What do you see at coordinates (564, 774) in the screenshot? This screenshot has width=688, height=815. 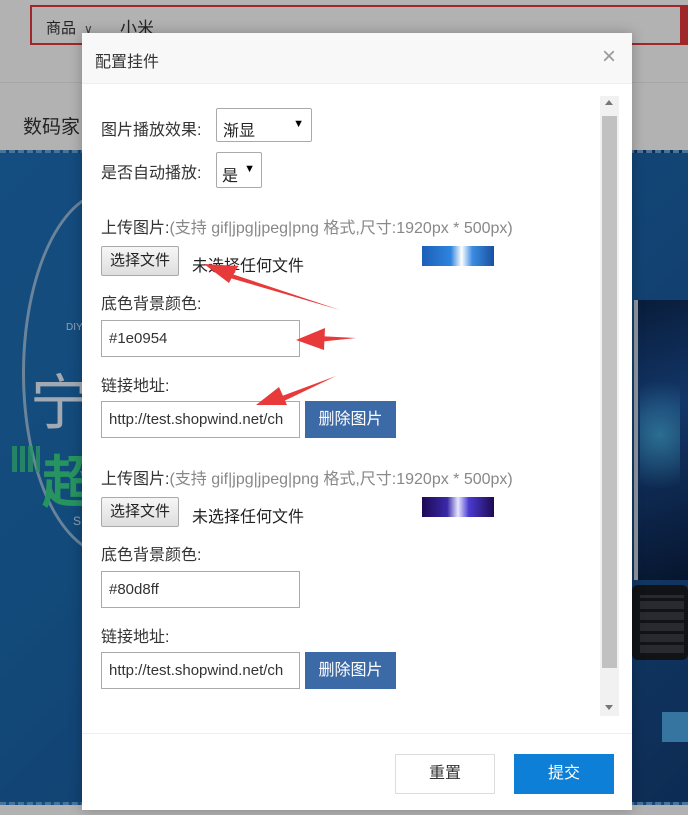 I see `submit-button: 提交` at bounding box center [564, 774].